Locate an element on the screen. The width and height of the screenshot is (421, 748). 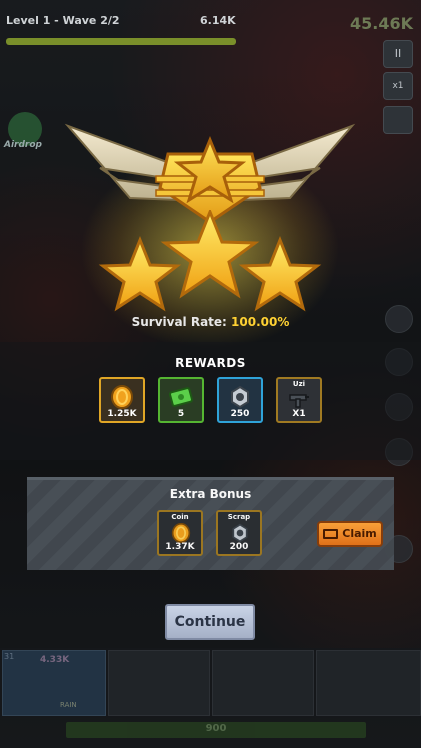
survival-rate: Survival Rate: 100.00% is located at coordinates (210, 322).